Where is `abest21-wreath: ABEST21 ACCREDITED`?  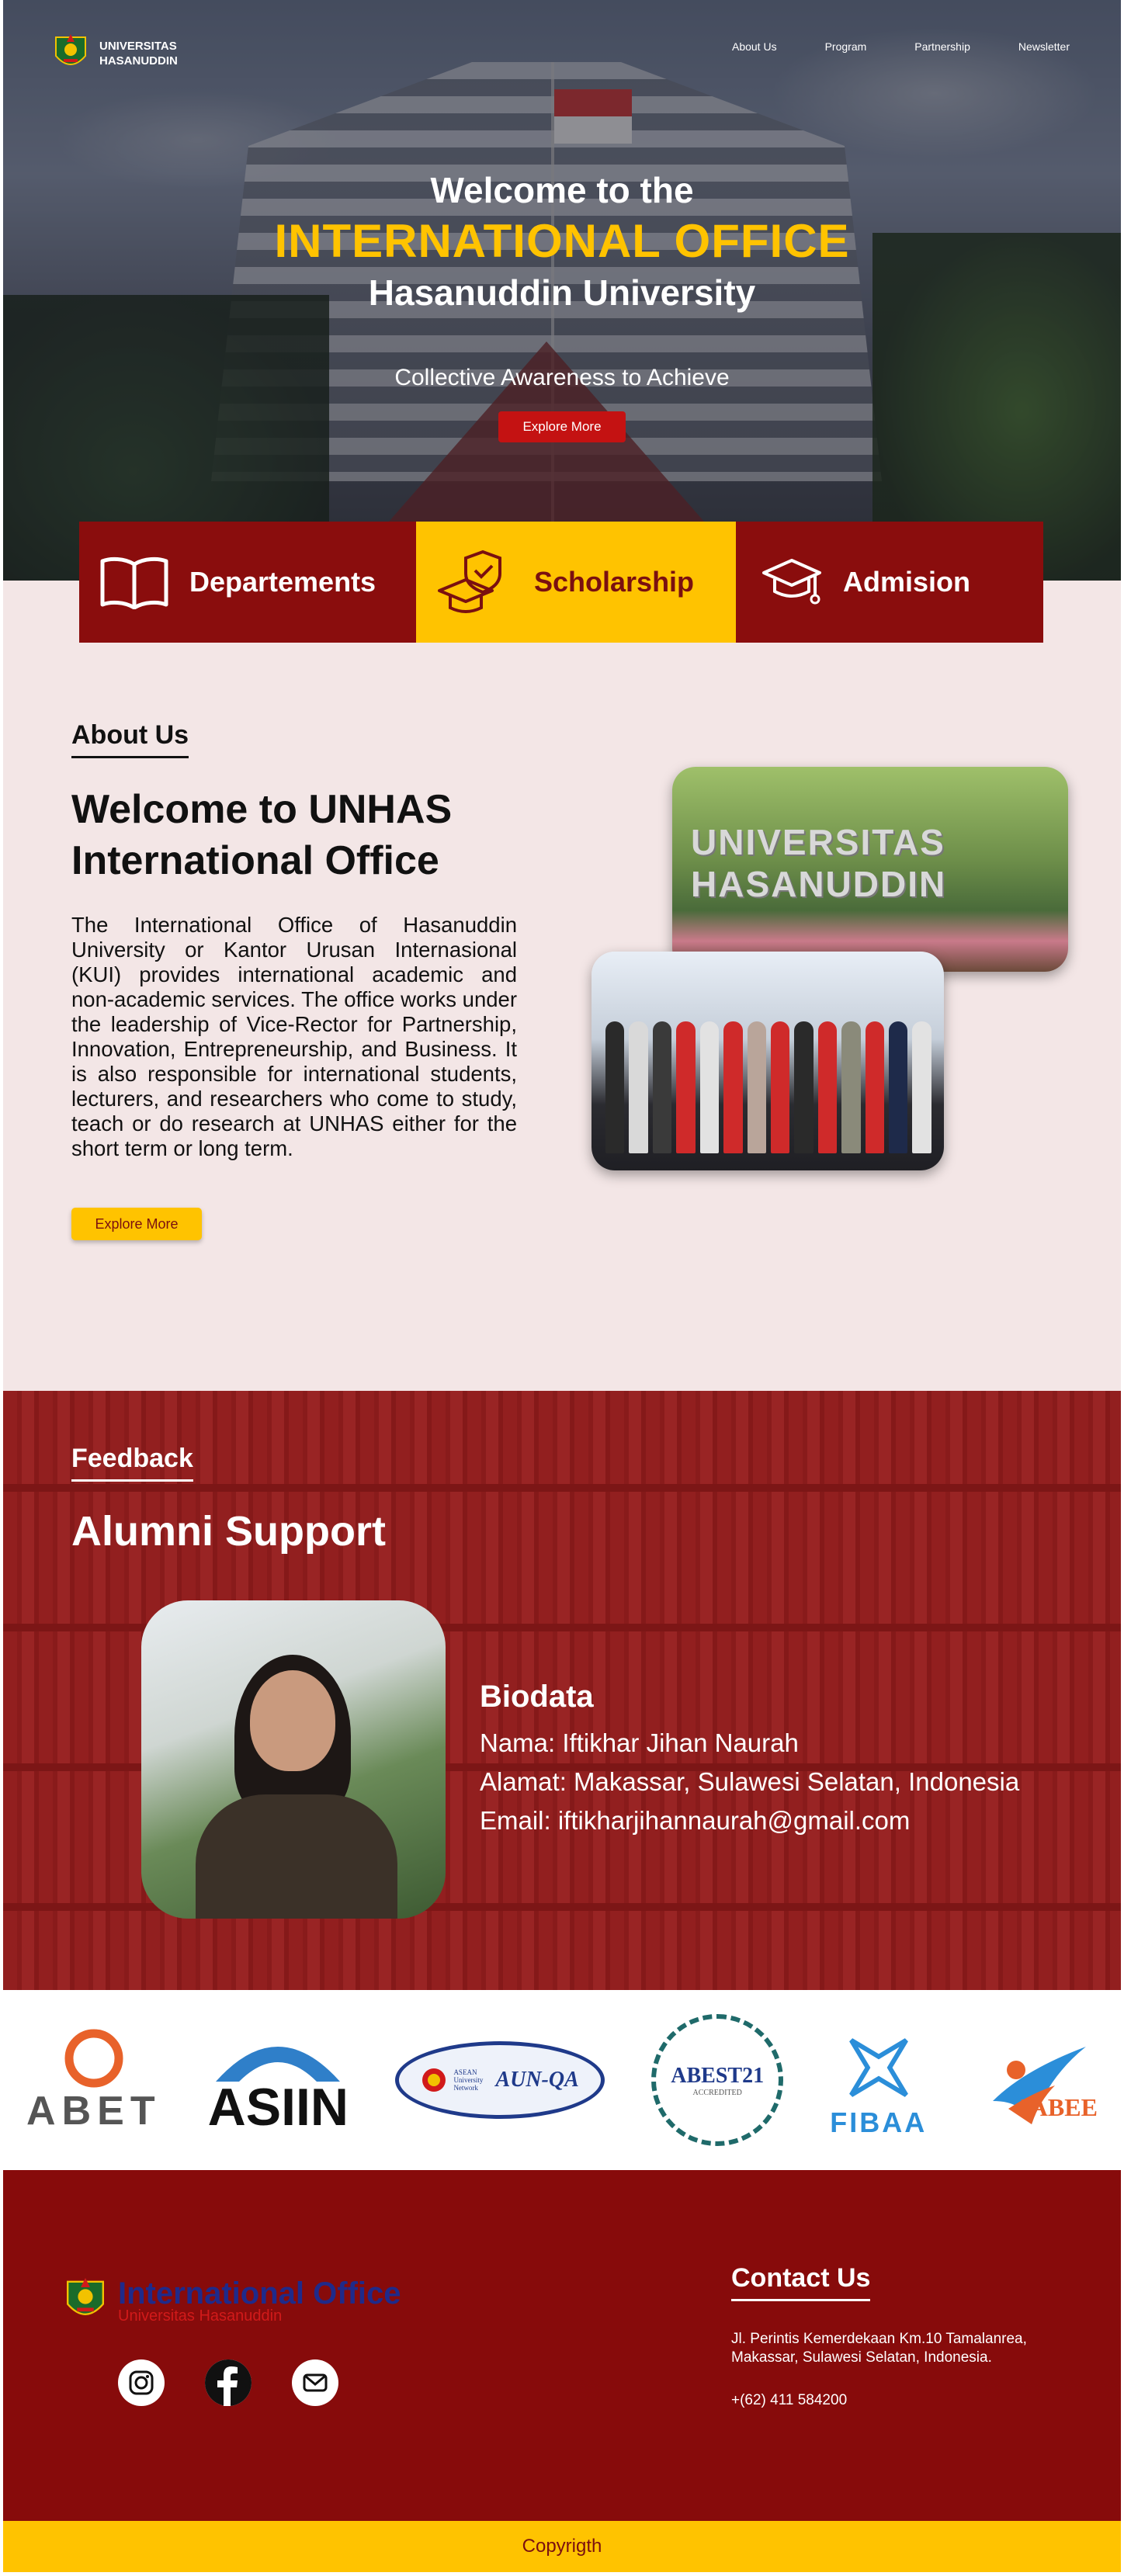
abest21-wreath: ABEST21 ACCREDITED is located at coordinates (717, 2080).